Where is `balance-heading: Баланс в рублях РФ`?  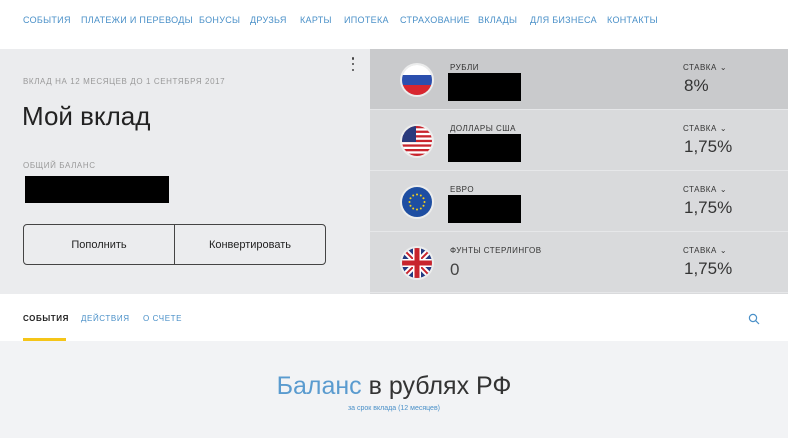 balance-heading: Баланс в рублях РФ is located at coordinates (394, 386).